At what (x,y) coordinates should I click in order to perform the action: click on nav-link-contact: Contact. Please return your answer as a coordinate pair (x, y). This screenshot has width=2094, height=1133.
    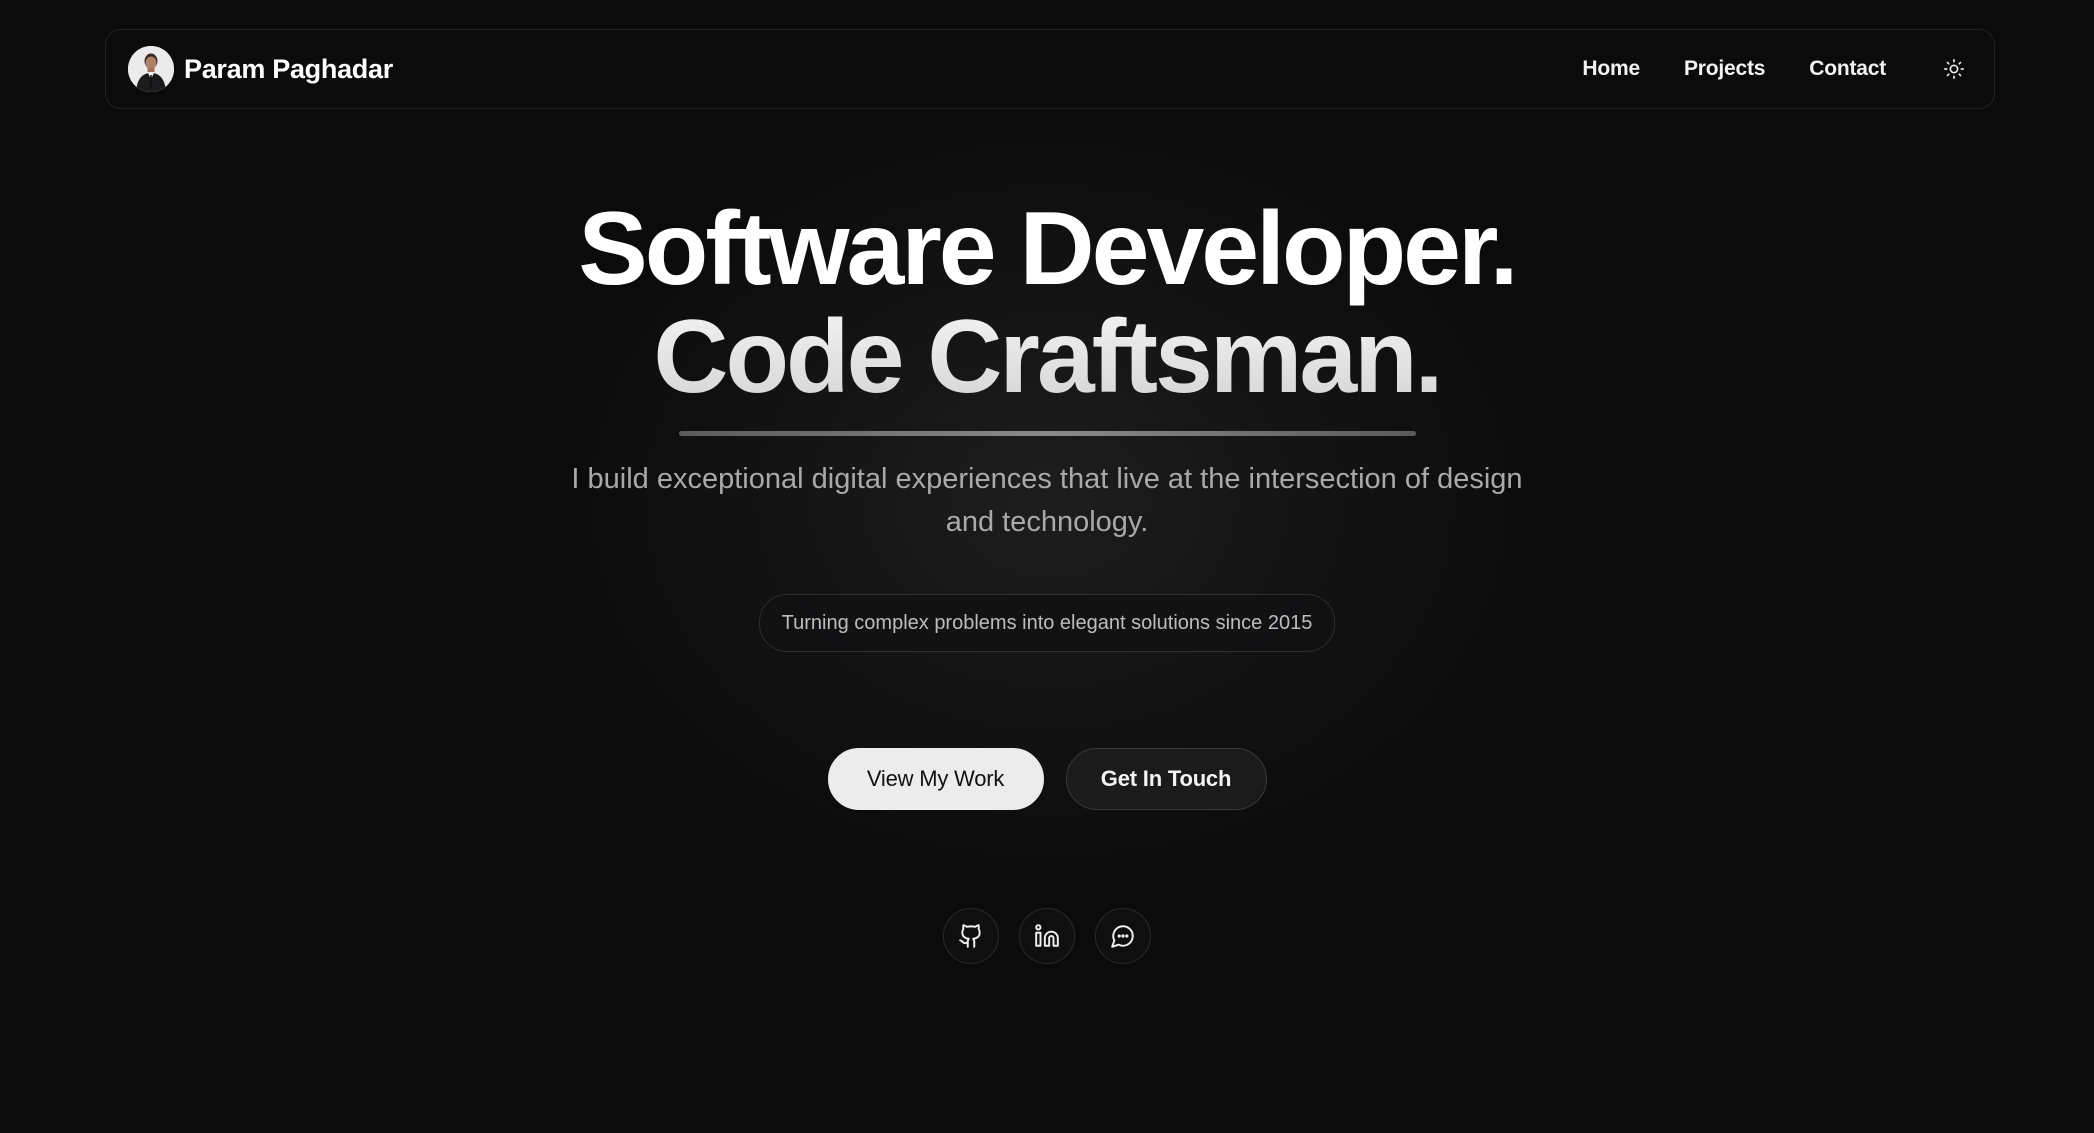
    Looking at the image, I should click on (1847, 69).